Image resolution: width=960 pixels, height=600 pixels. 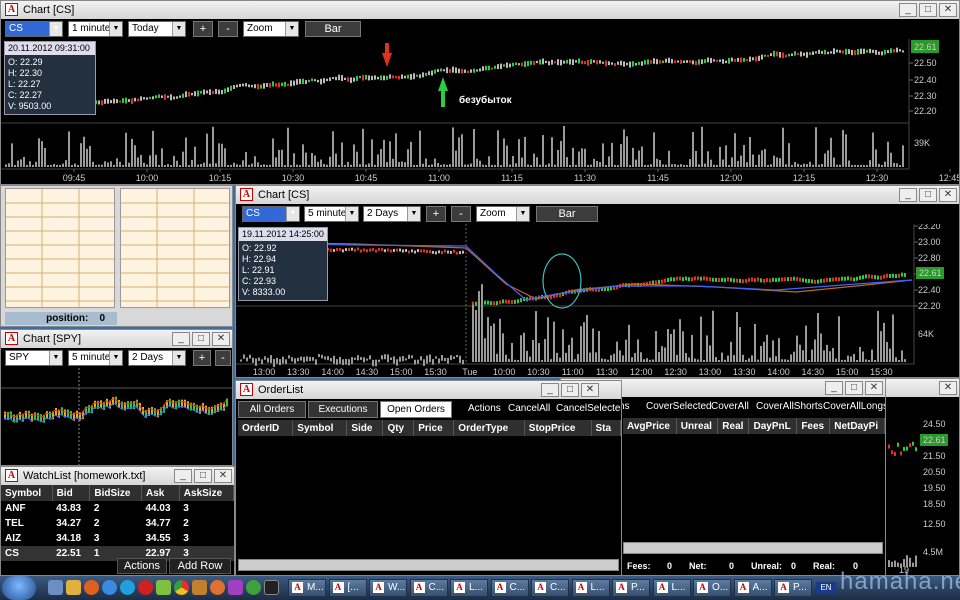 I want to click on orderlist-titlebar: A OrderList _ □ ✕, so click(x=428, y=390).